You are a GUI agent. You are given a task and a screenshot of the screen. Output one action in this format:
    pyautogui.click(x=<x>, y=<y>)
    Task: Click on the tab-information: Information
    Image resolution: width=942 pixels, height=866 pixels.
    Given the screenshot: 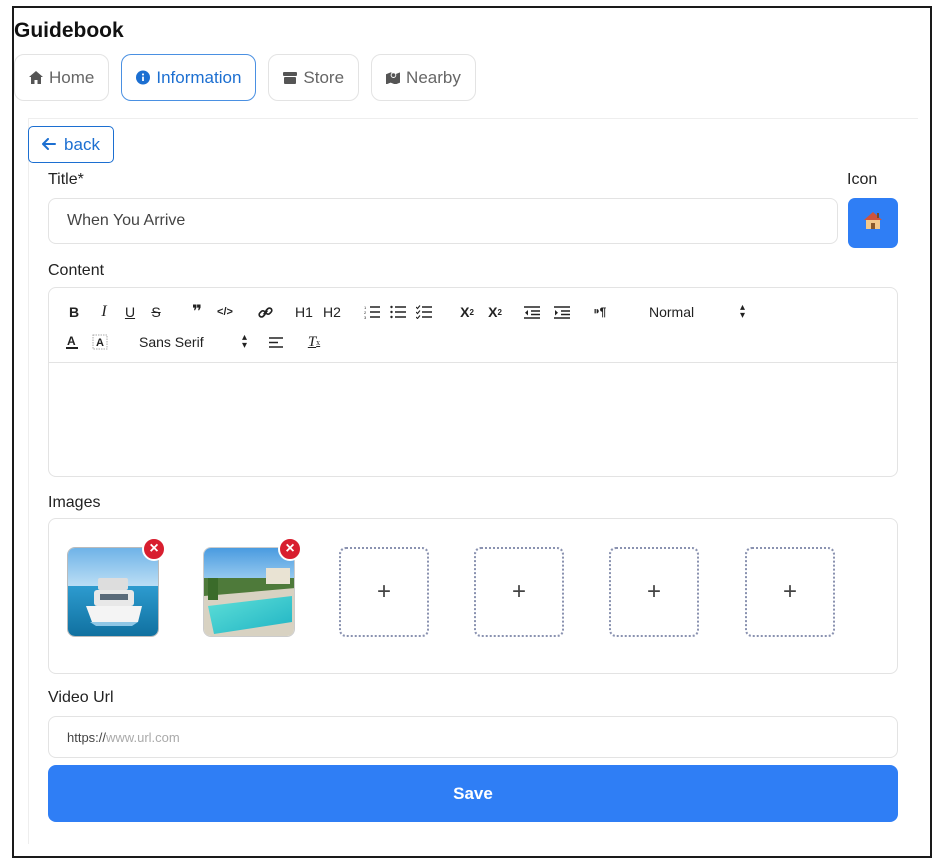 What is the action you would take?
    pyautogui.click(x=189, y=77)
    